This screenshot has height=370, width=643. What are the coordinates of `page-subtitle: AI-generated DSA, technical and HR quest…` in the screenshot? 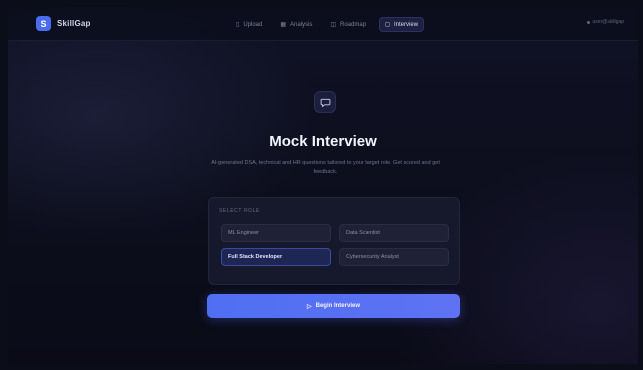 It's located at (325, 167).